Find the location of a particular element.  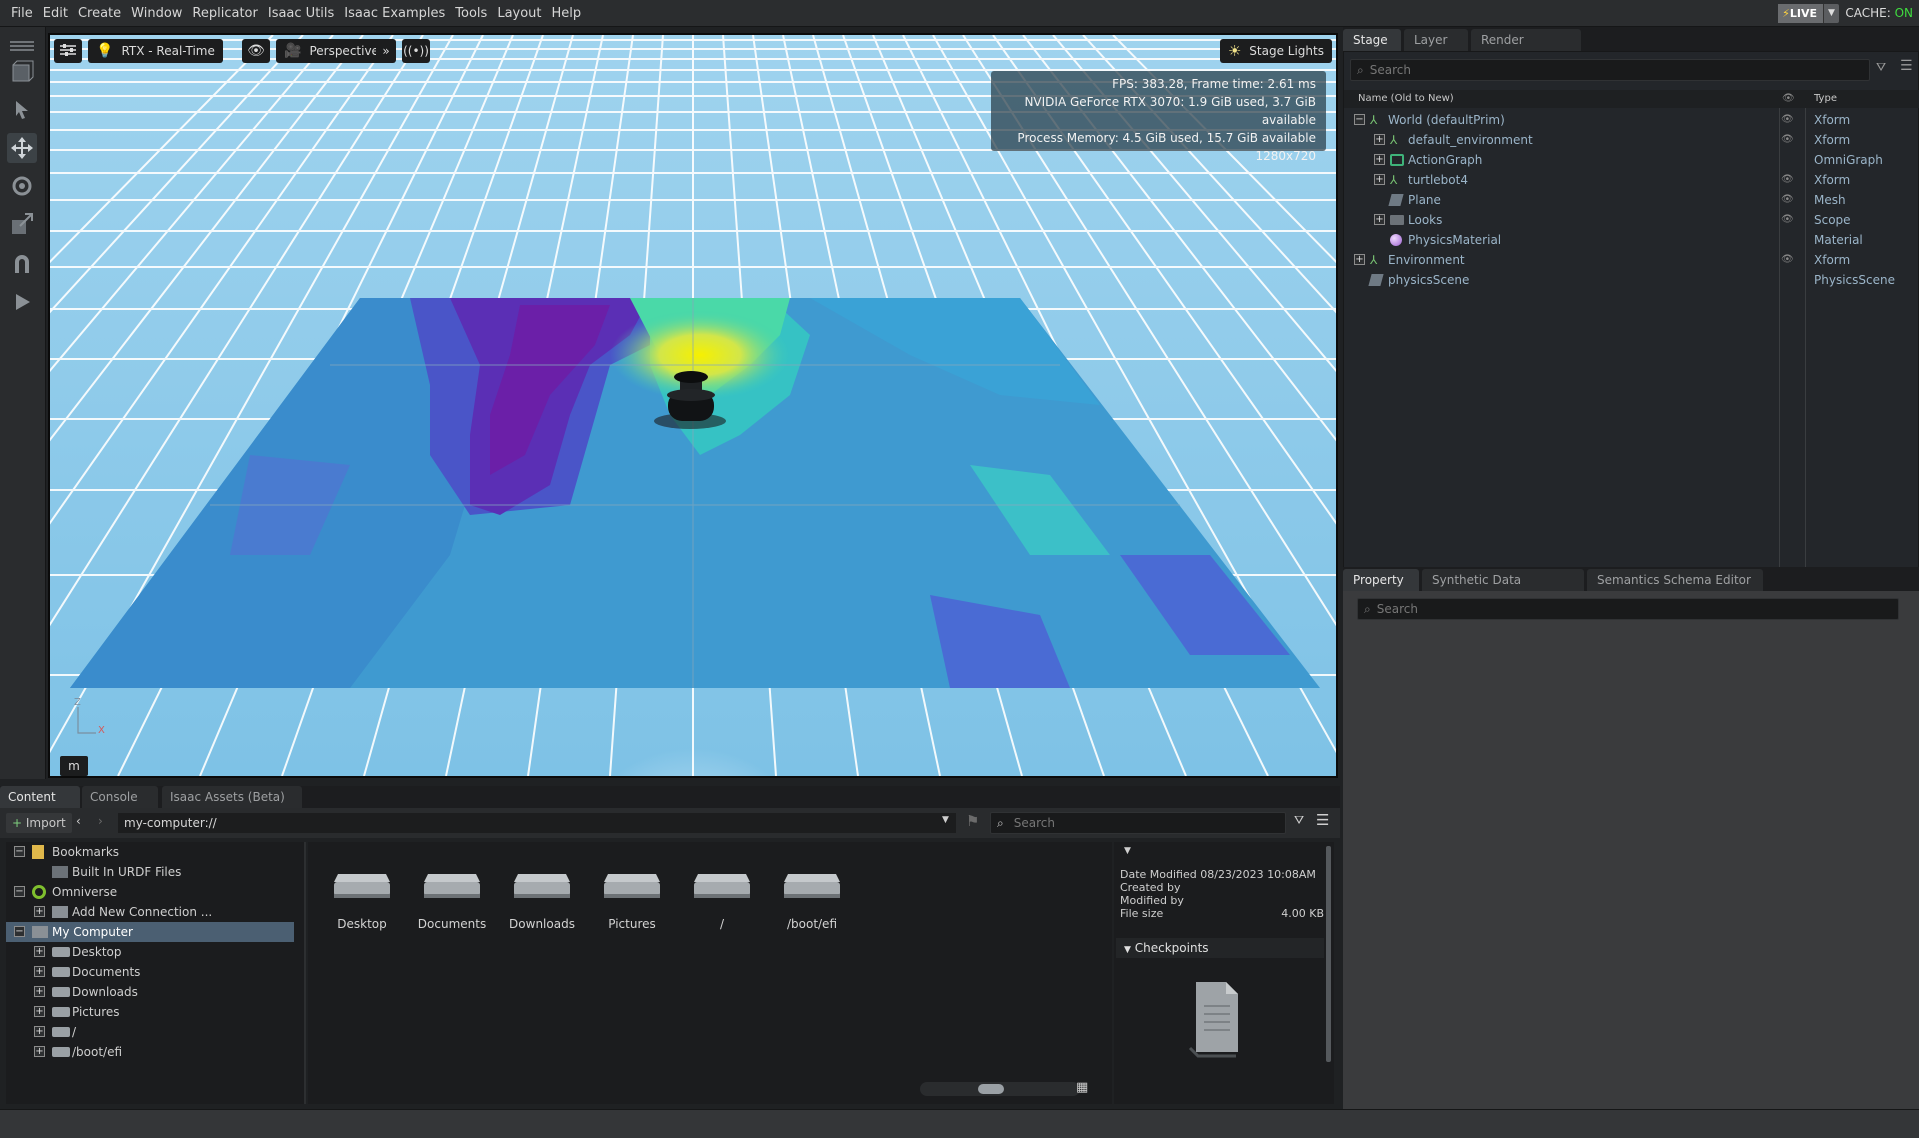

broadcast-button: ((•)) is located at coordinates (416, 51).